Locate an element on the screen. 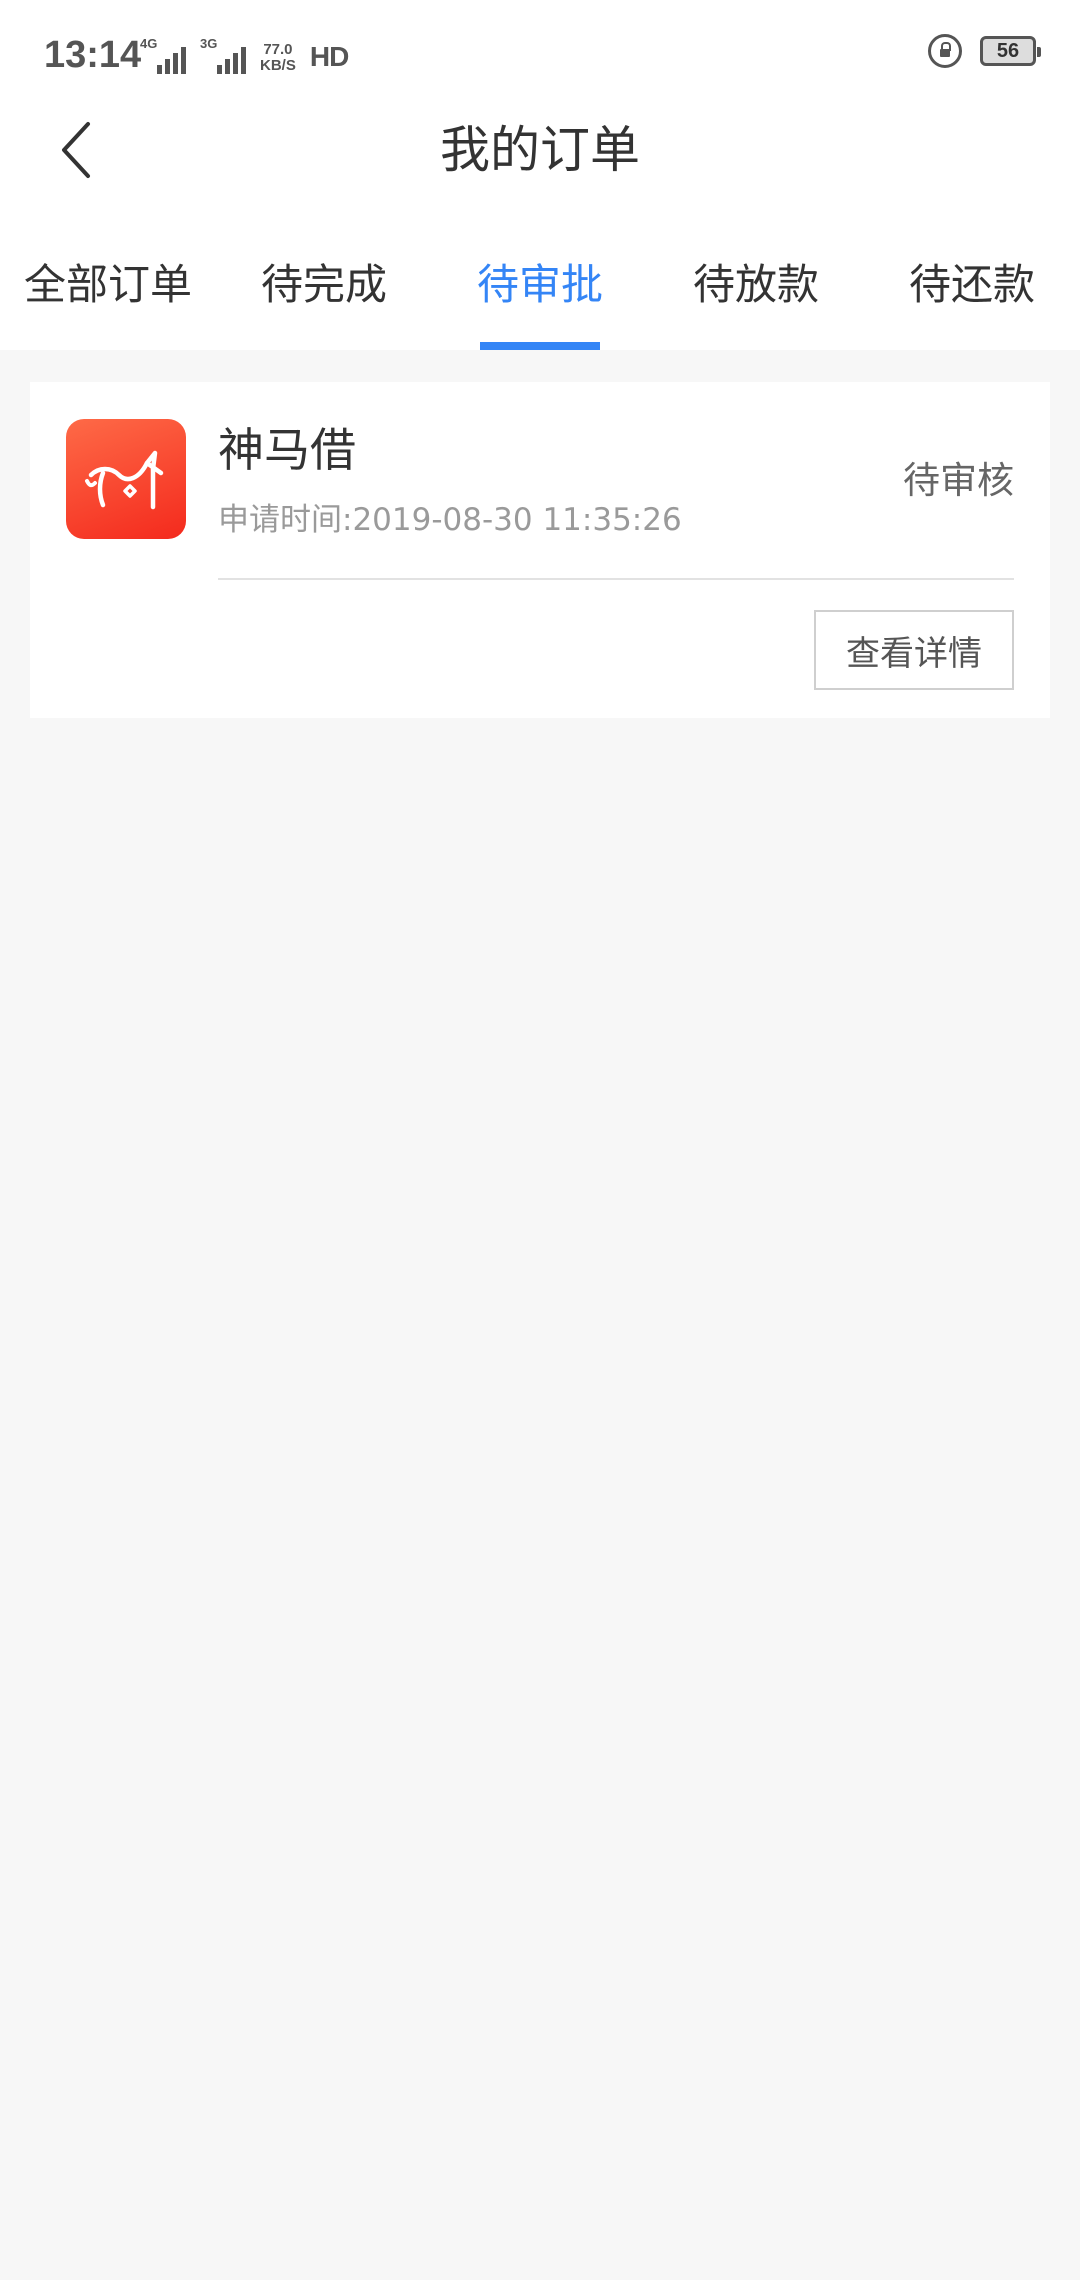 This screenshot has width=1080, height=2280. tab-label: 待完成 is located at coordinates (323, 284).